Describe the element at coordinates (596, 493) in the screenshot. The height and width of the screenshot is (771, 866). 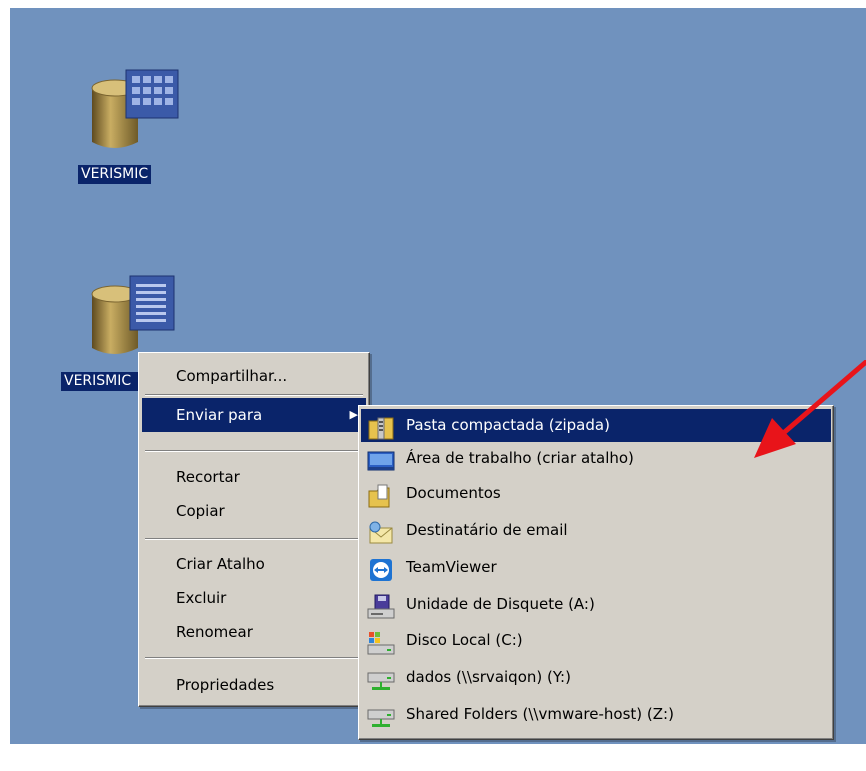
I see `submenu-item-documents: Documentos` at that location.